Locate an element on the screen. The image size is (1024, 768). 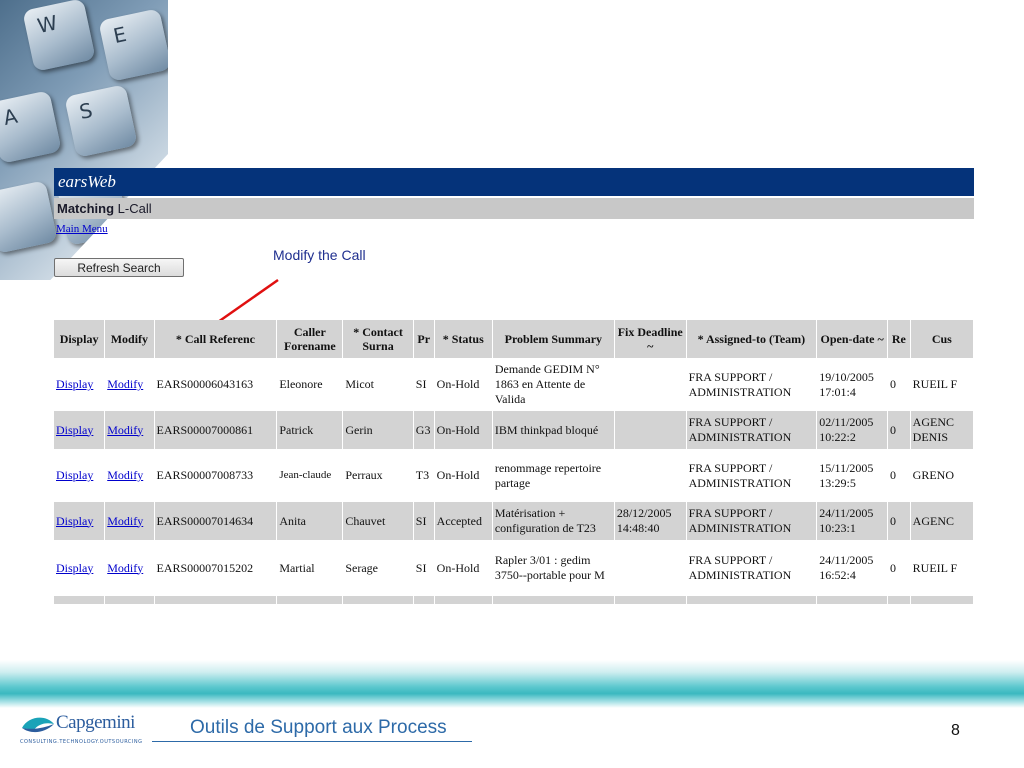
keyboard-decoration: W E A S is located at coordinates (84, 140).